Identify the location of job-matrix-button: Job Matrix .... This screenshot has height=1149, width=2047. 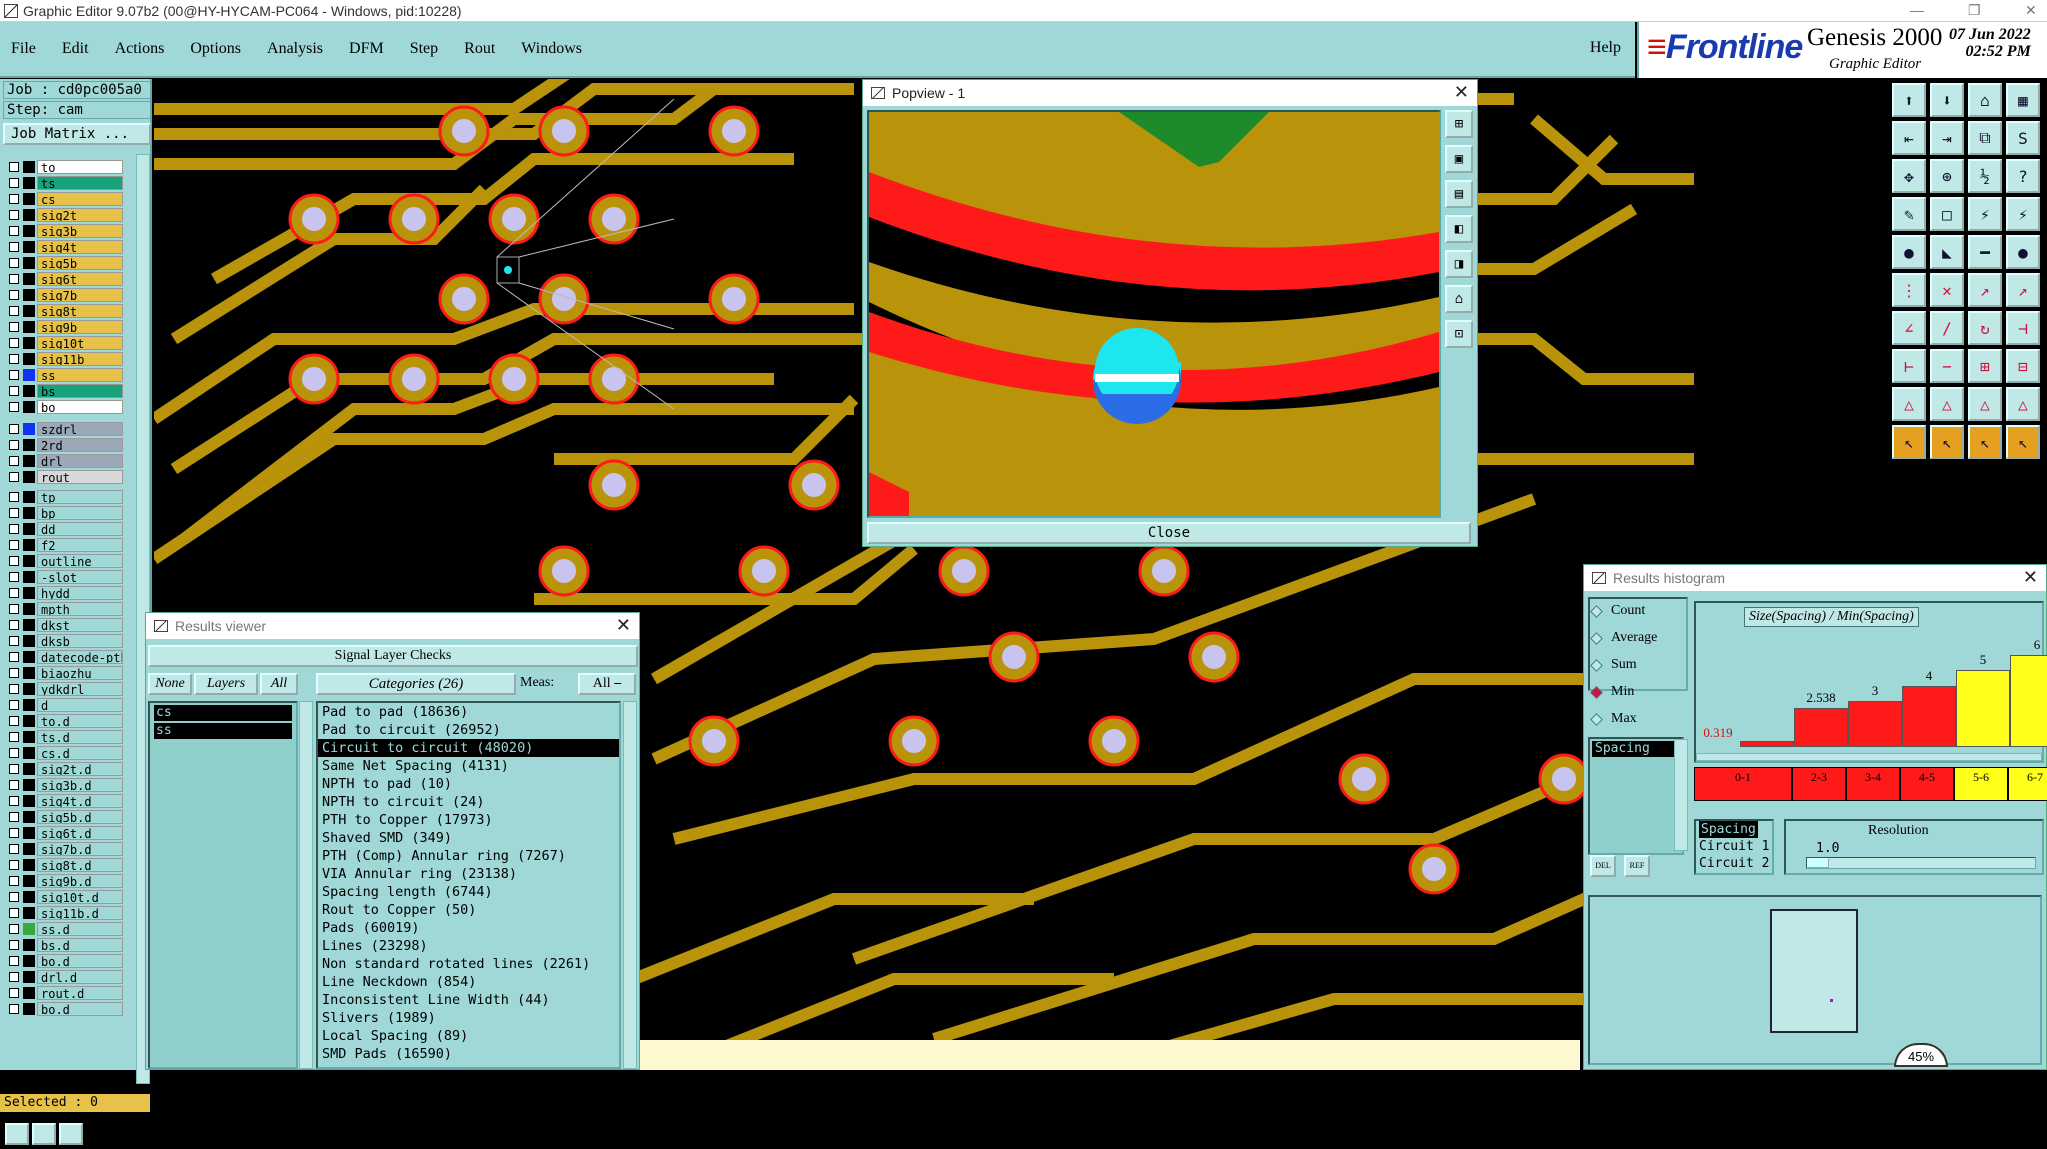
(77, 134).